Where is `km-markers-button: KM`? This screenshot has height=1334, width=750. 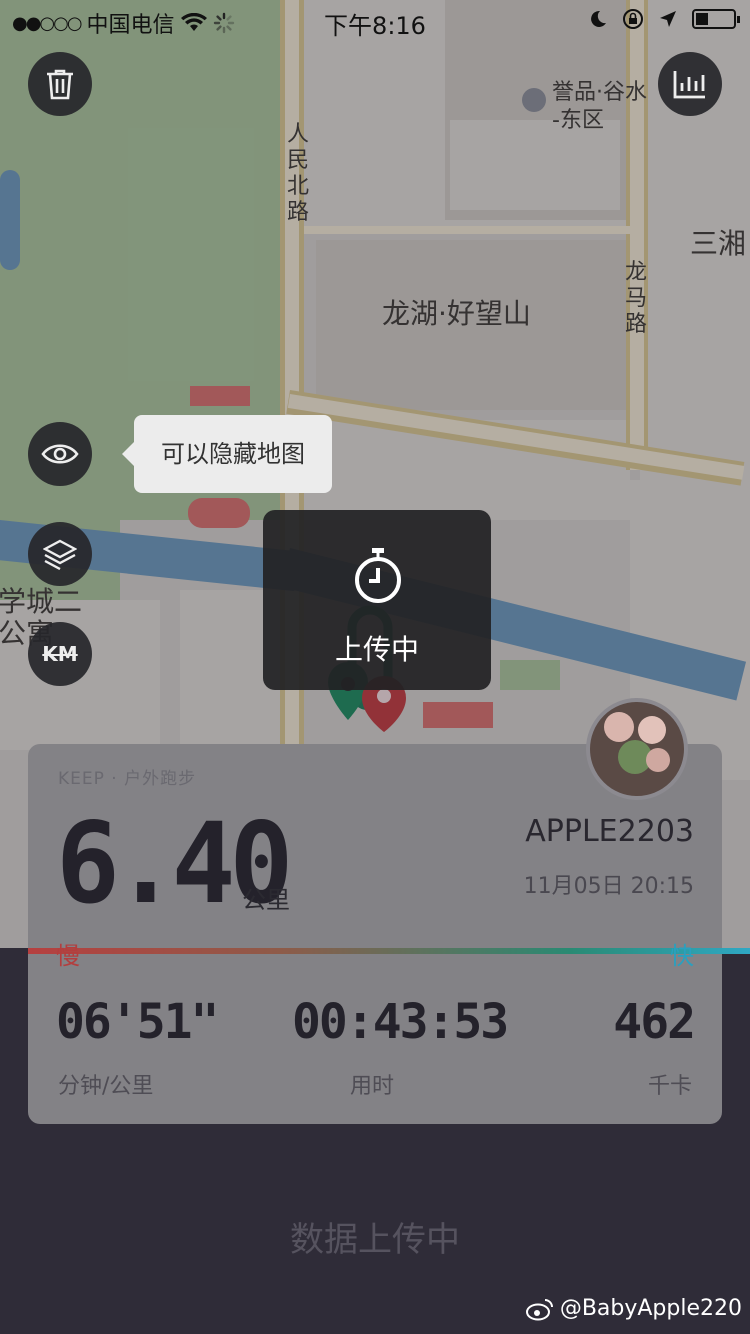
km-markers-button: KM is located at coordinates (60, 654).